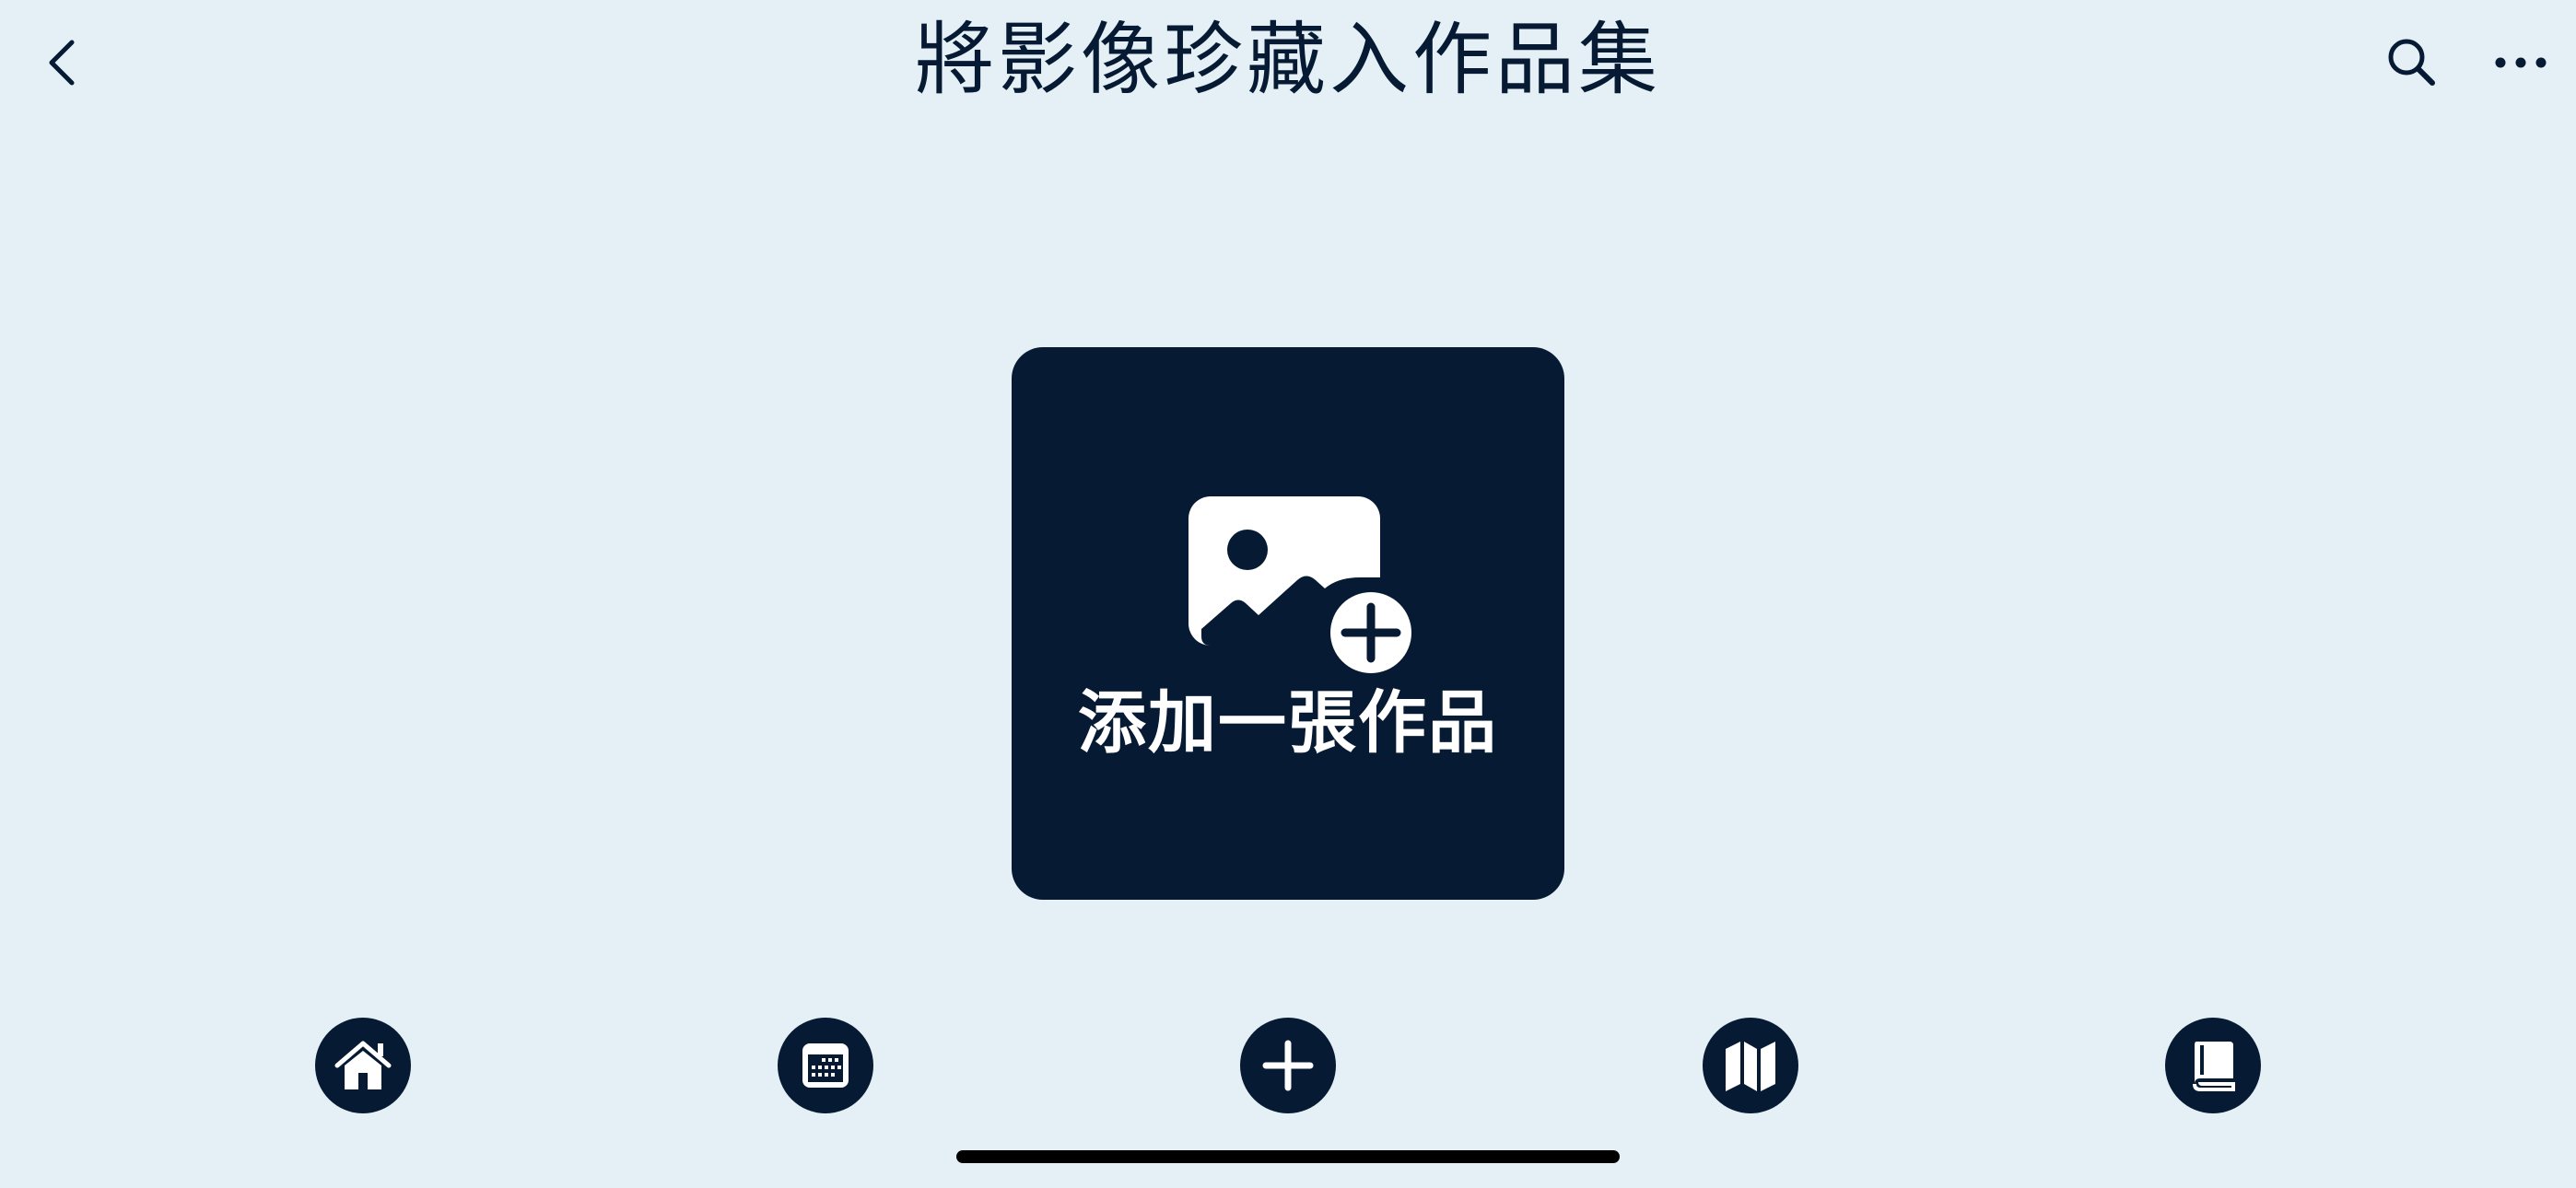  What do you see at coordinates (1288, 723) in the screenshot?
I see `add-artwork-label: 添加一張作品` at bounding box center [1288, 723].